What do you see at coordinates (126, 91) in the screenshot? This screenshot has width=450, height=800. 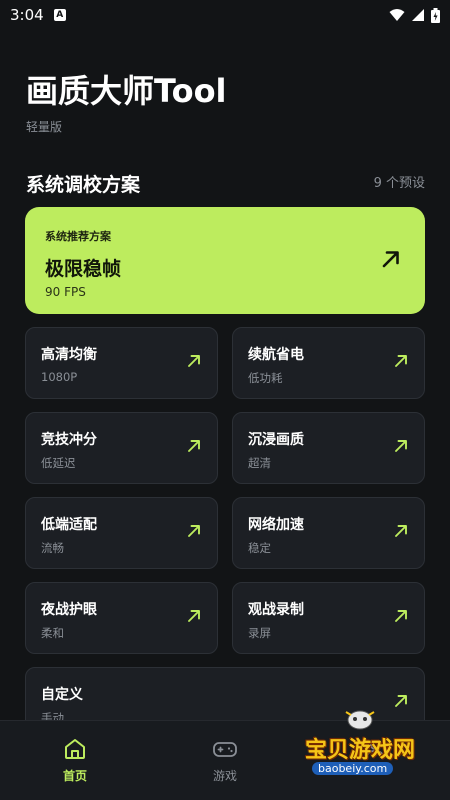 I see `app-title: 画质大师Tool` at bounding box center [126, 91].